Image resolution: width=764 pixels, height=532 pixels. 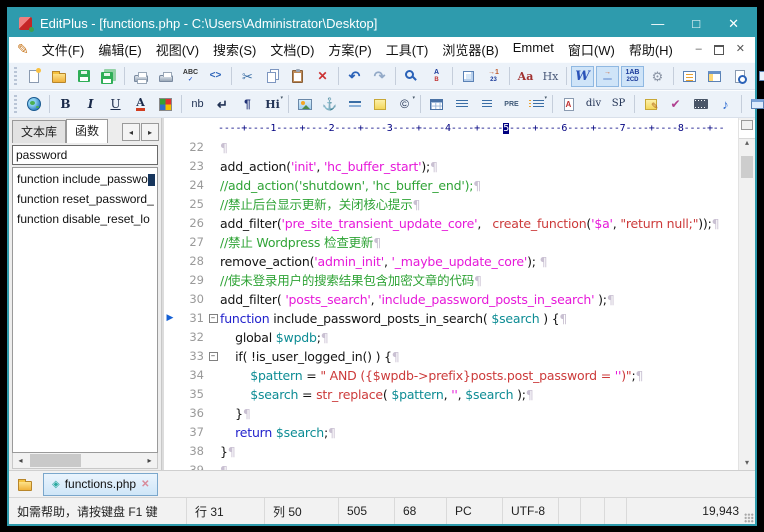 What do you see at coordinates (618, 104) in the screenshot?
I see `span-tag-button: SP` at bounding box center [618, 104].